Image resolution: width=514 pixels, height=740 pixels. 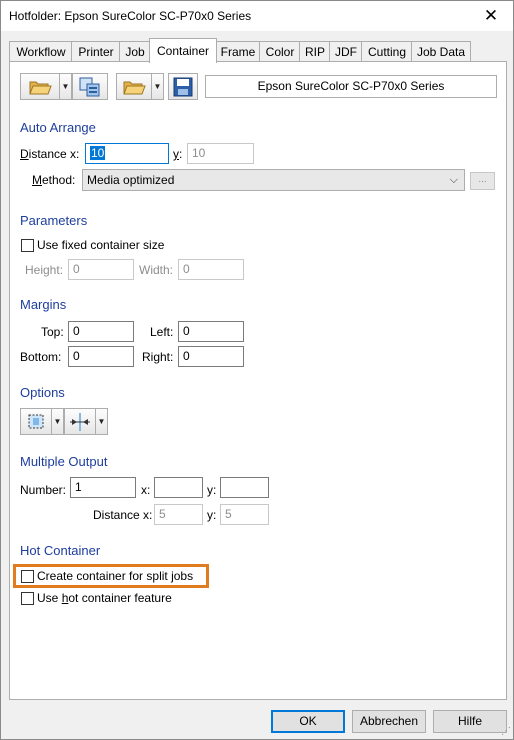 What do you see at coordinates (101, 421) in the screenshot?
I see `spacing-dropdown: ▼` at bounding box center [101, 421].